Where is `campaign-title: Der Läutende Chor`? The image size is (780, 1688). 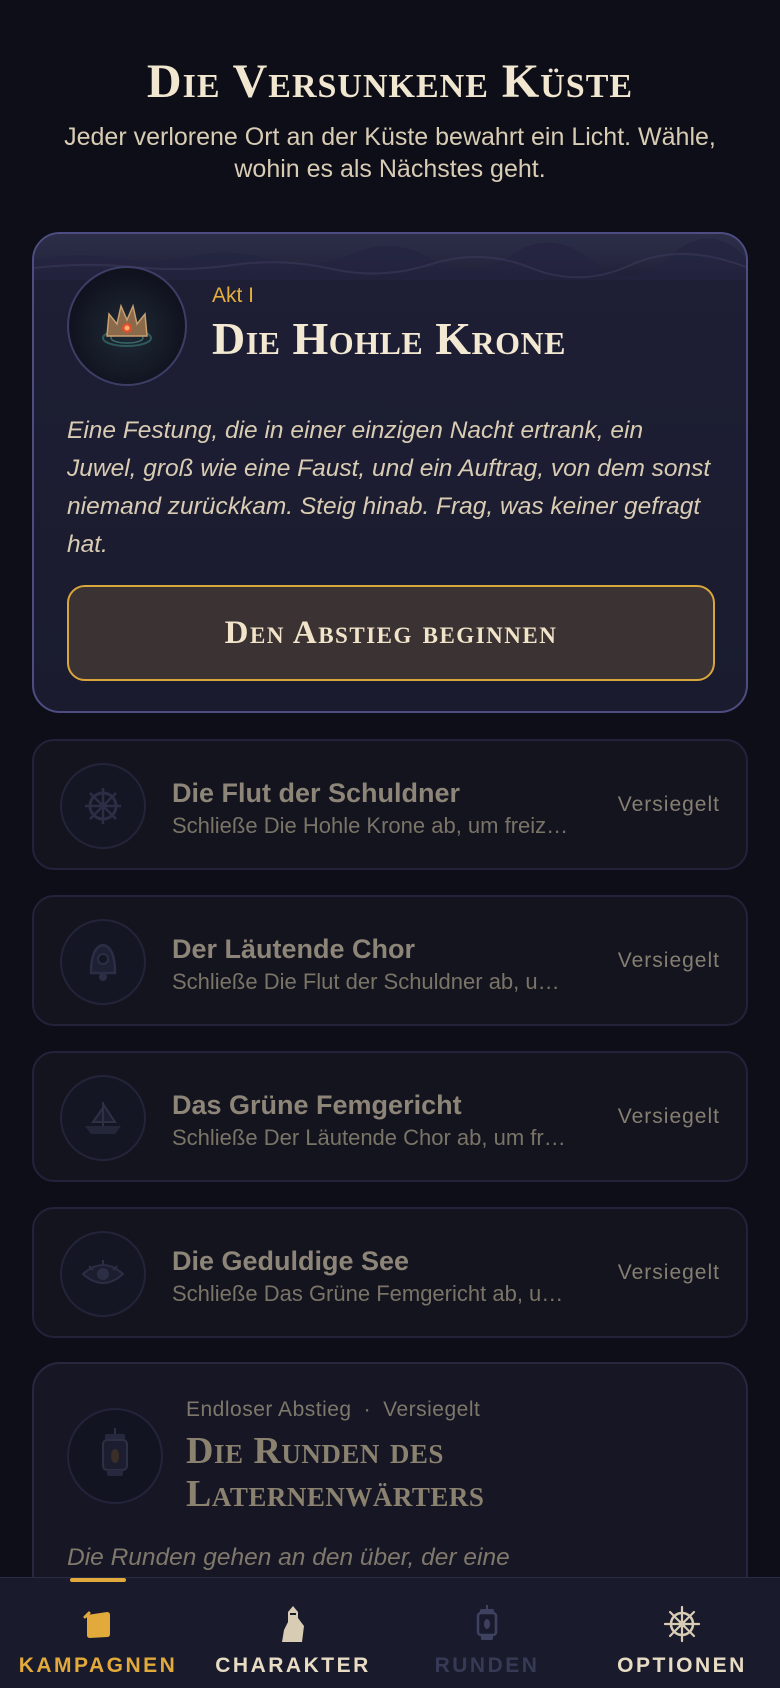 campaign-title: Der Läutende Chor is located at coordinates (294, 949).